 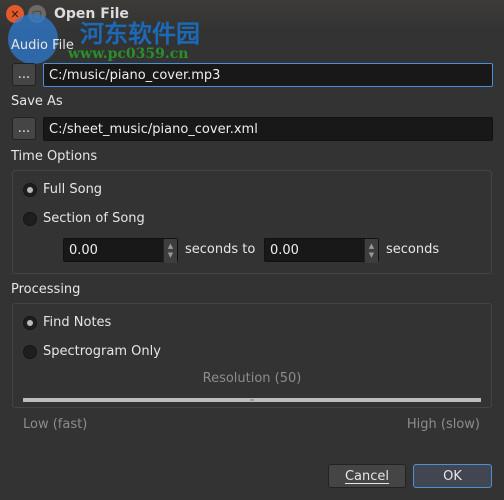 I want to click on section-radio, so click(x=30, y=219).